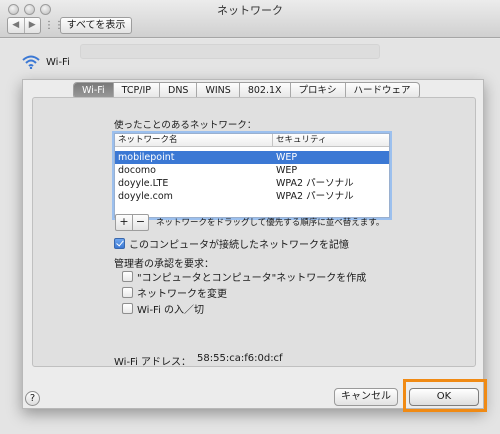 The height and width of the screenshot is (434, 500). I want to click on create-network-label: "コンピュータとコンピュータ"ネットワークを作成, so click(252, 278).